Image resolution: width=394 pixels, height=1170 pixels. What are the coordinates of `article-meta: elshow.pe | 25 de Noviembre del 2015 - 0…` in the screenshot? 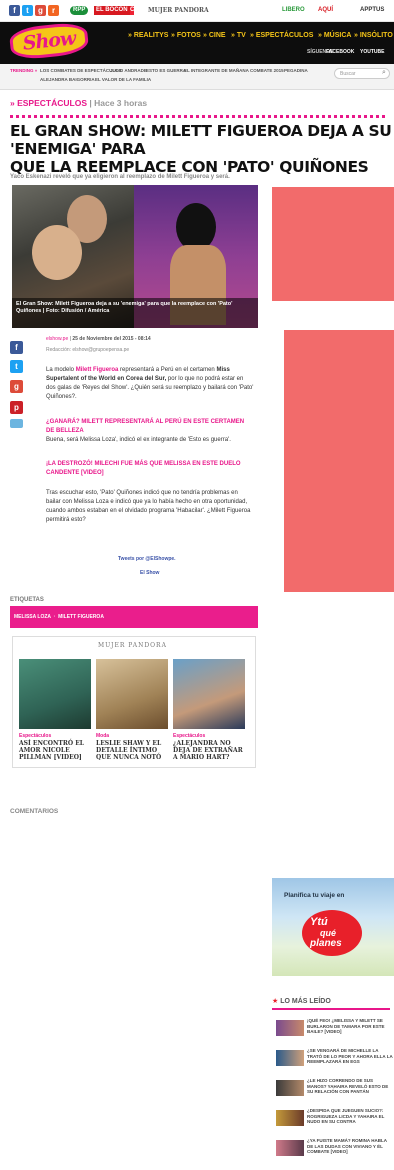 It's located at (98, 344).